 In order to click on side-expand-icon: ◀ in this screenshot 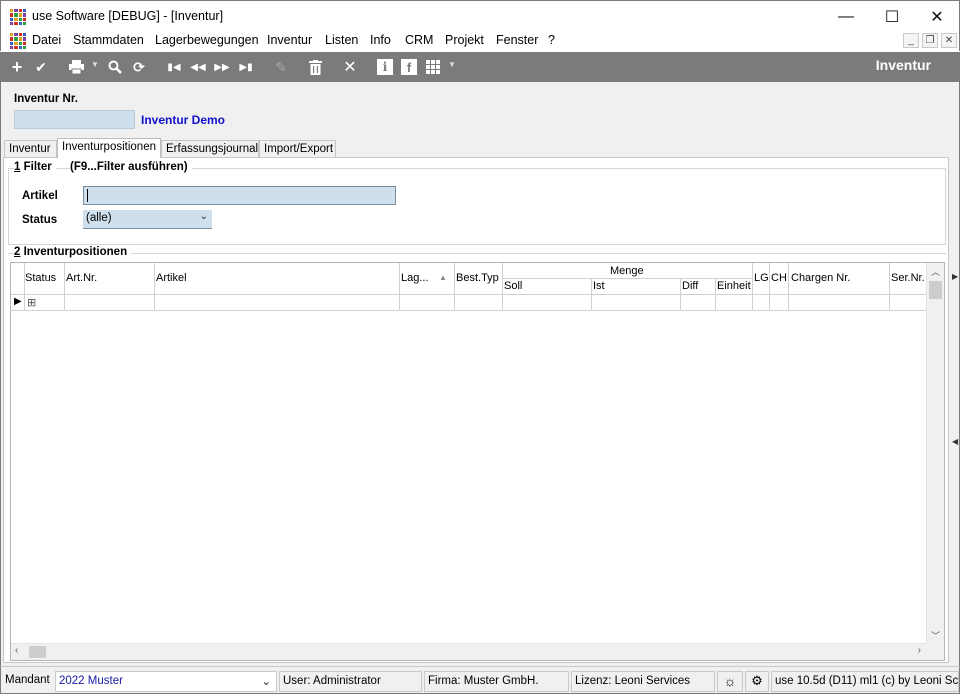, I will do `click(955, 444)`.